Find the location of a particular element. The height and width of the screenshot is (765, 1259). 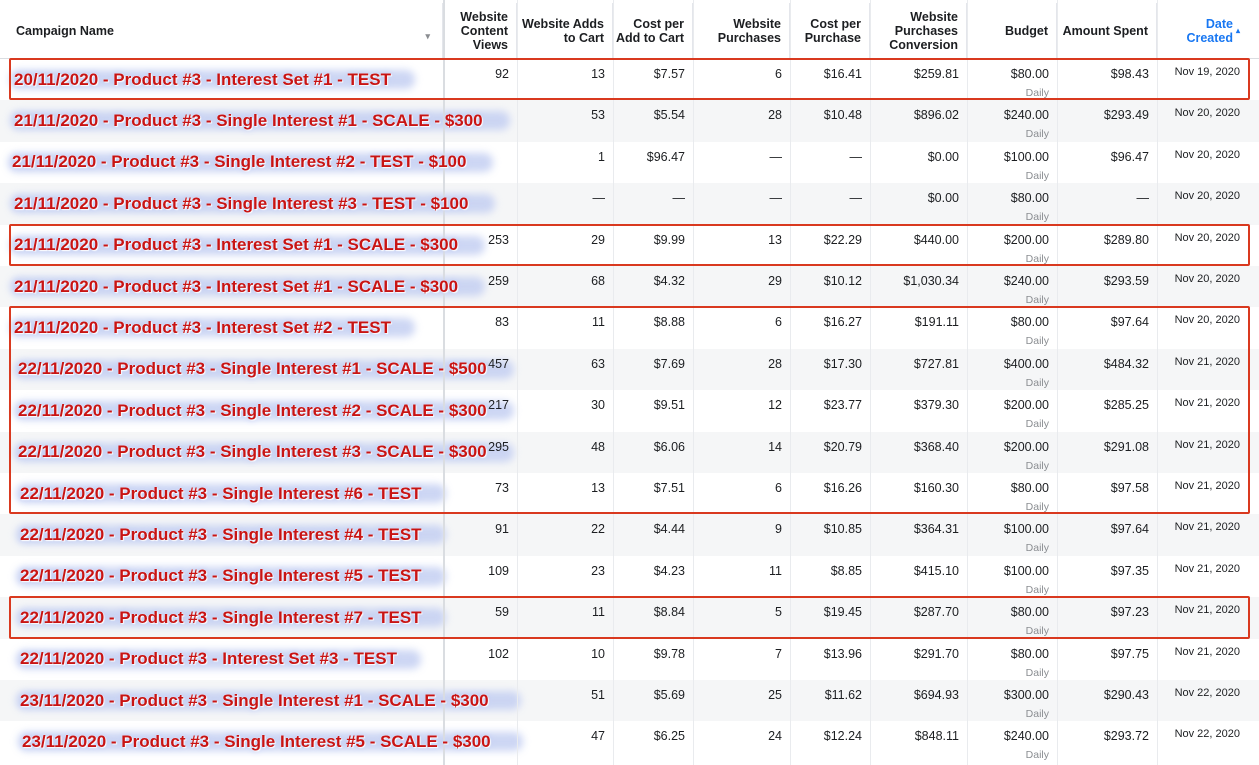

cell-cpa: $6.25 is located at coordinates (653, 741).